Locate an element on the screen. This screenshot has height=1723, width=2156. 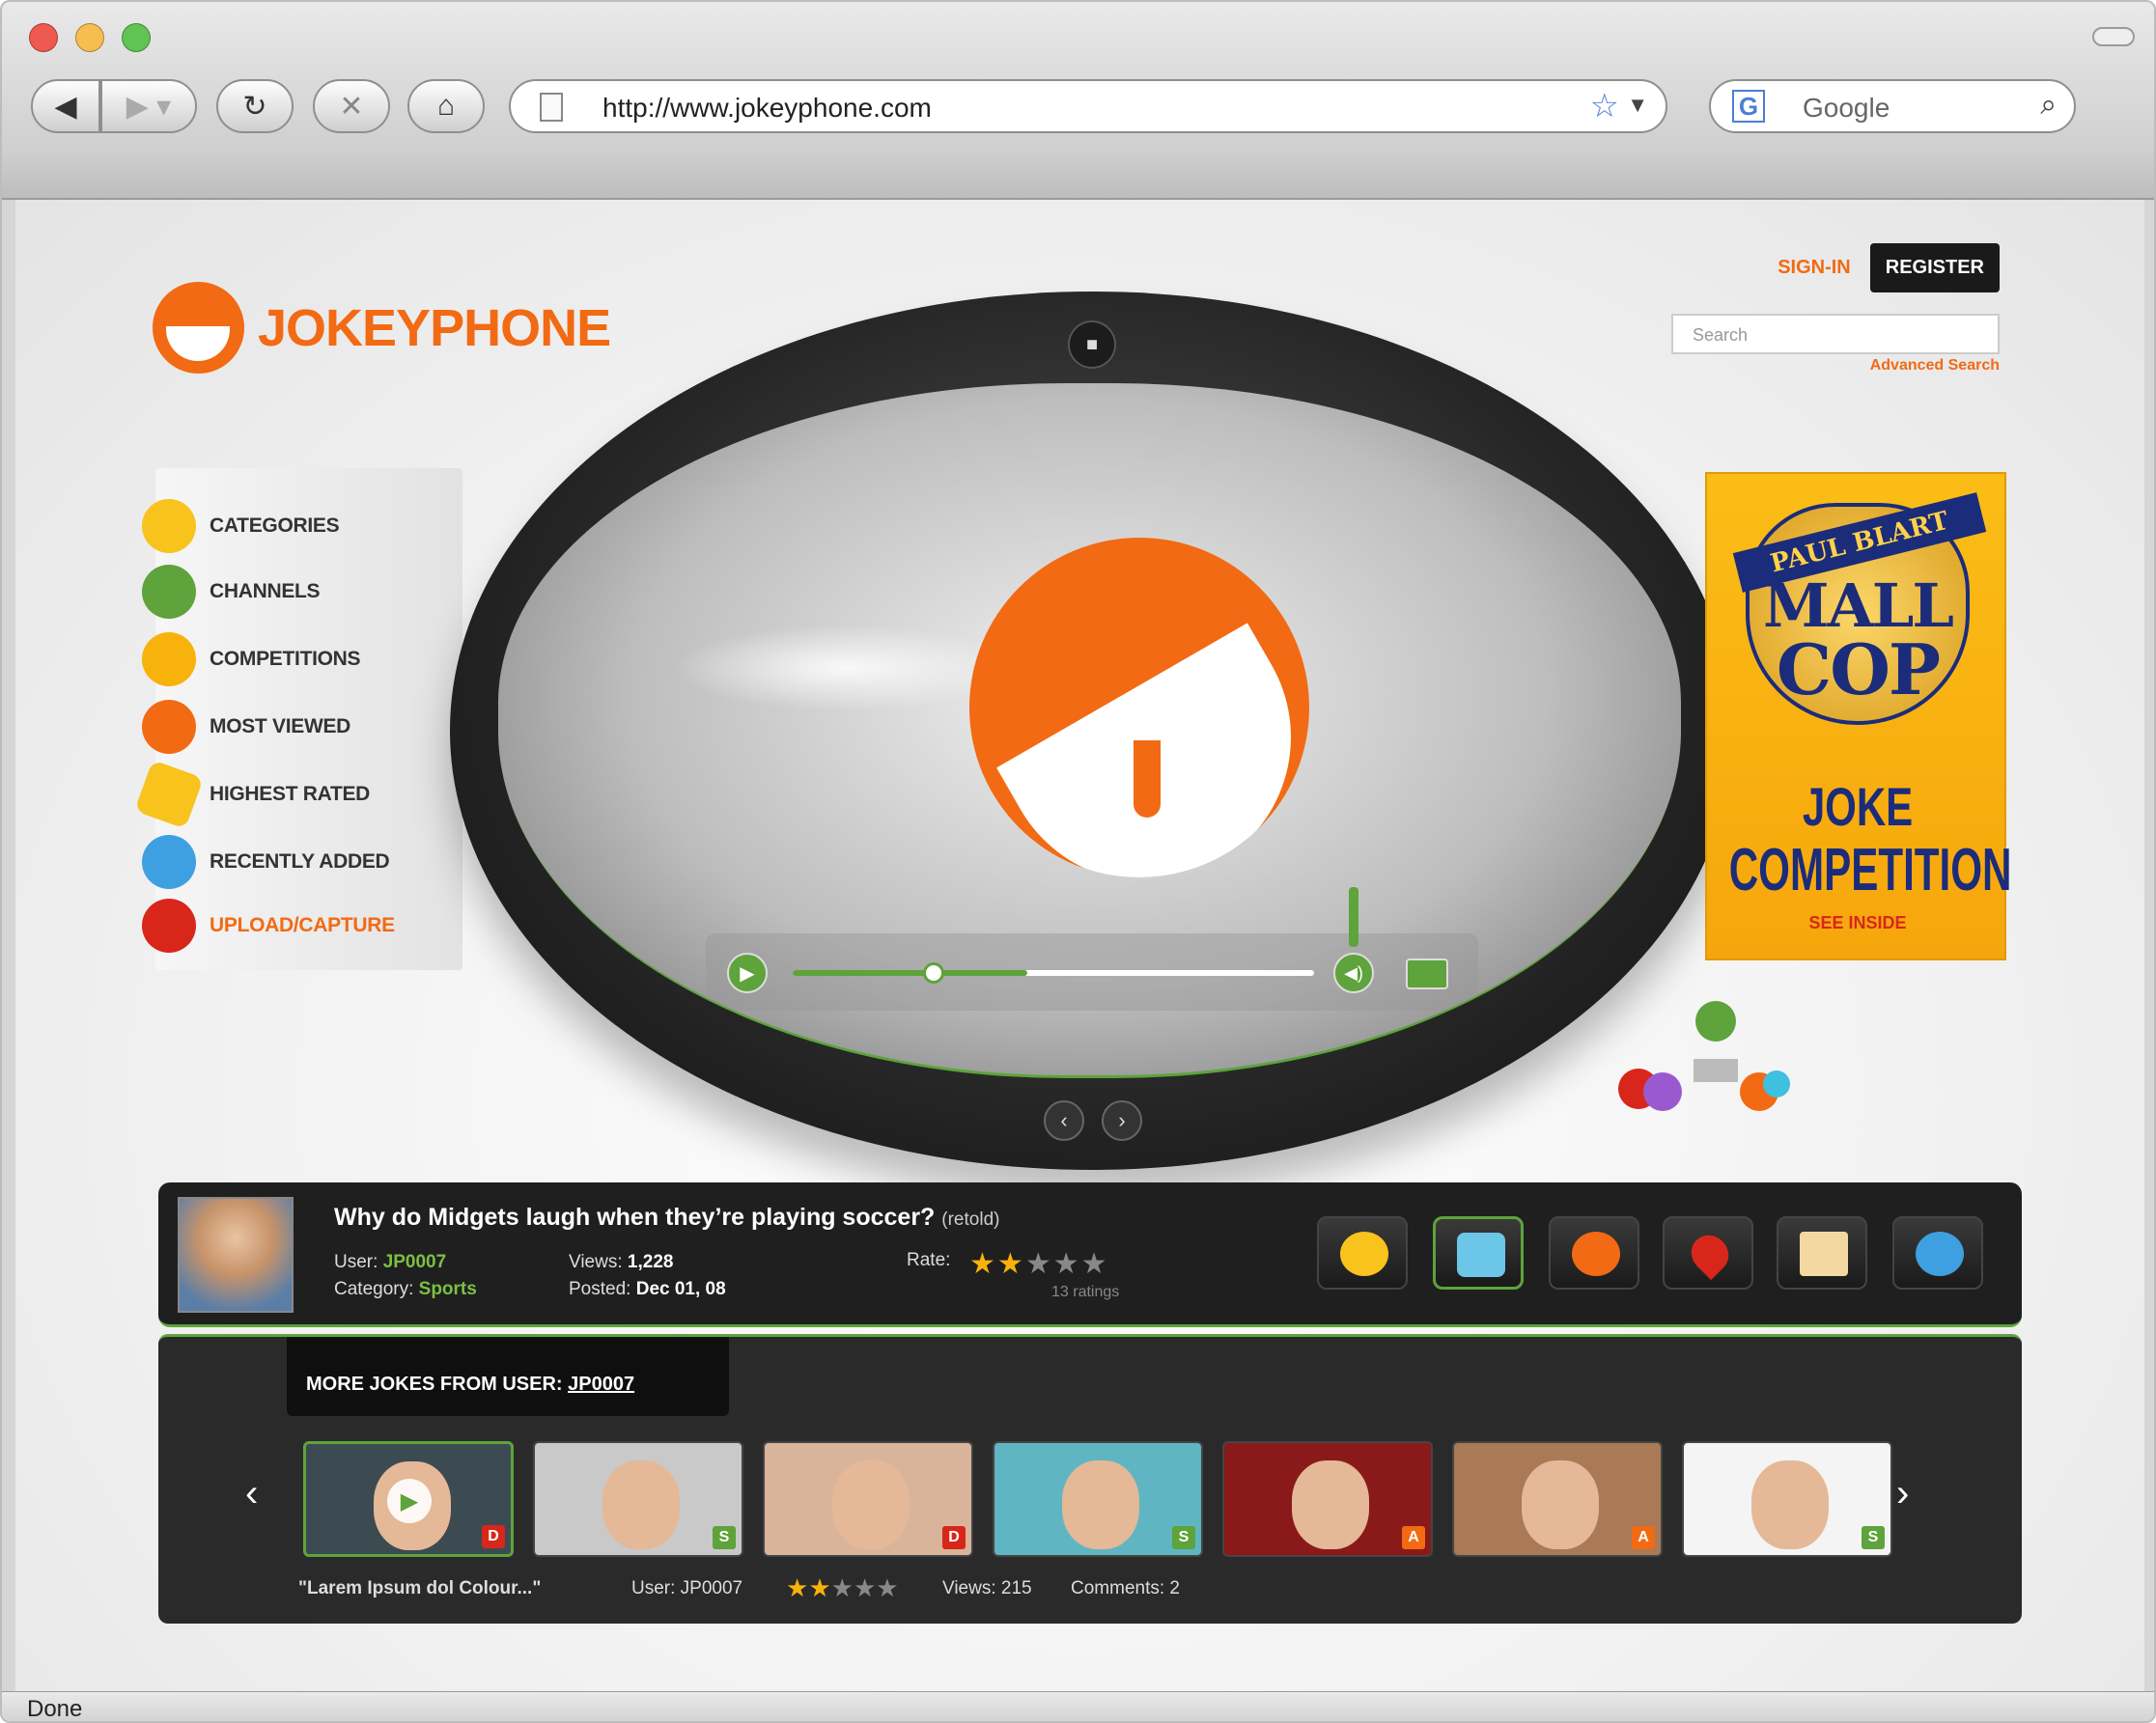
advanced-search-link: Advanced Search is located at coordinates (1935, 366).